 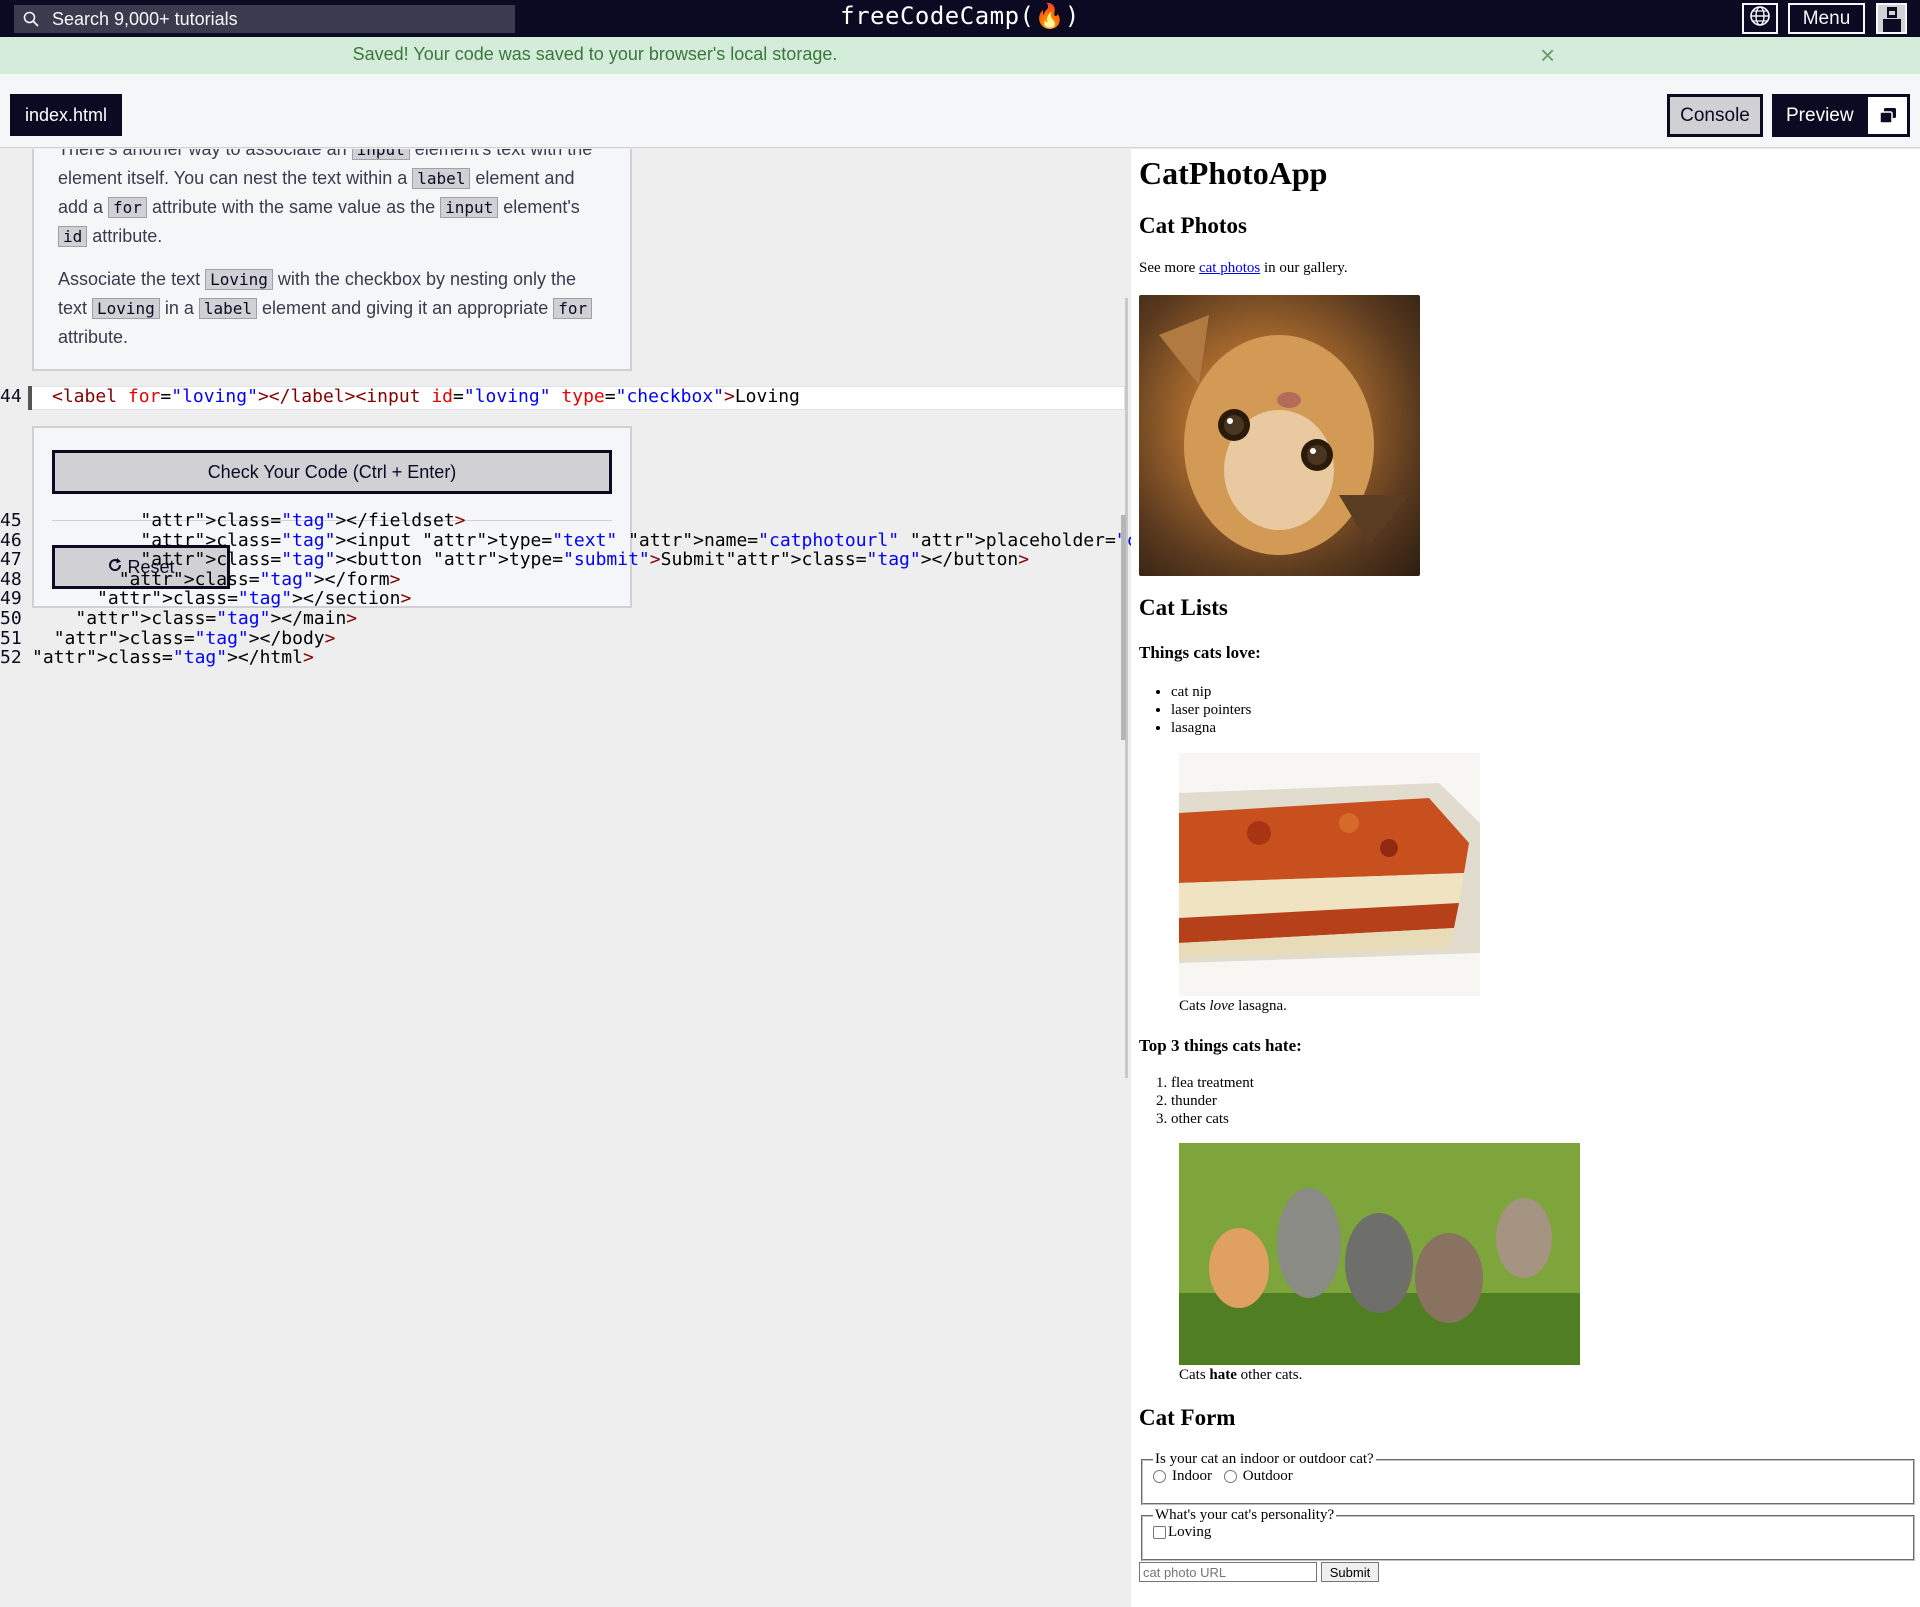 I want to click on kittens-image, so click(x=1379, y=1254).